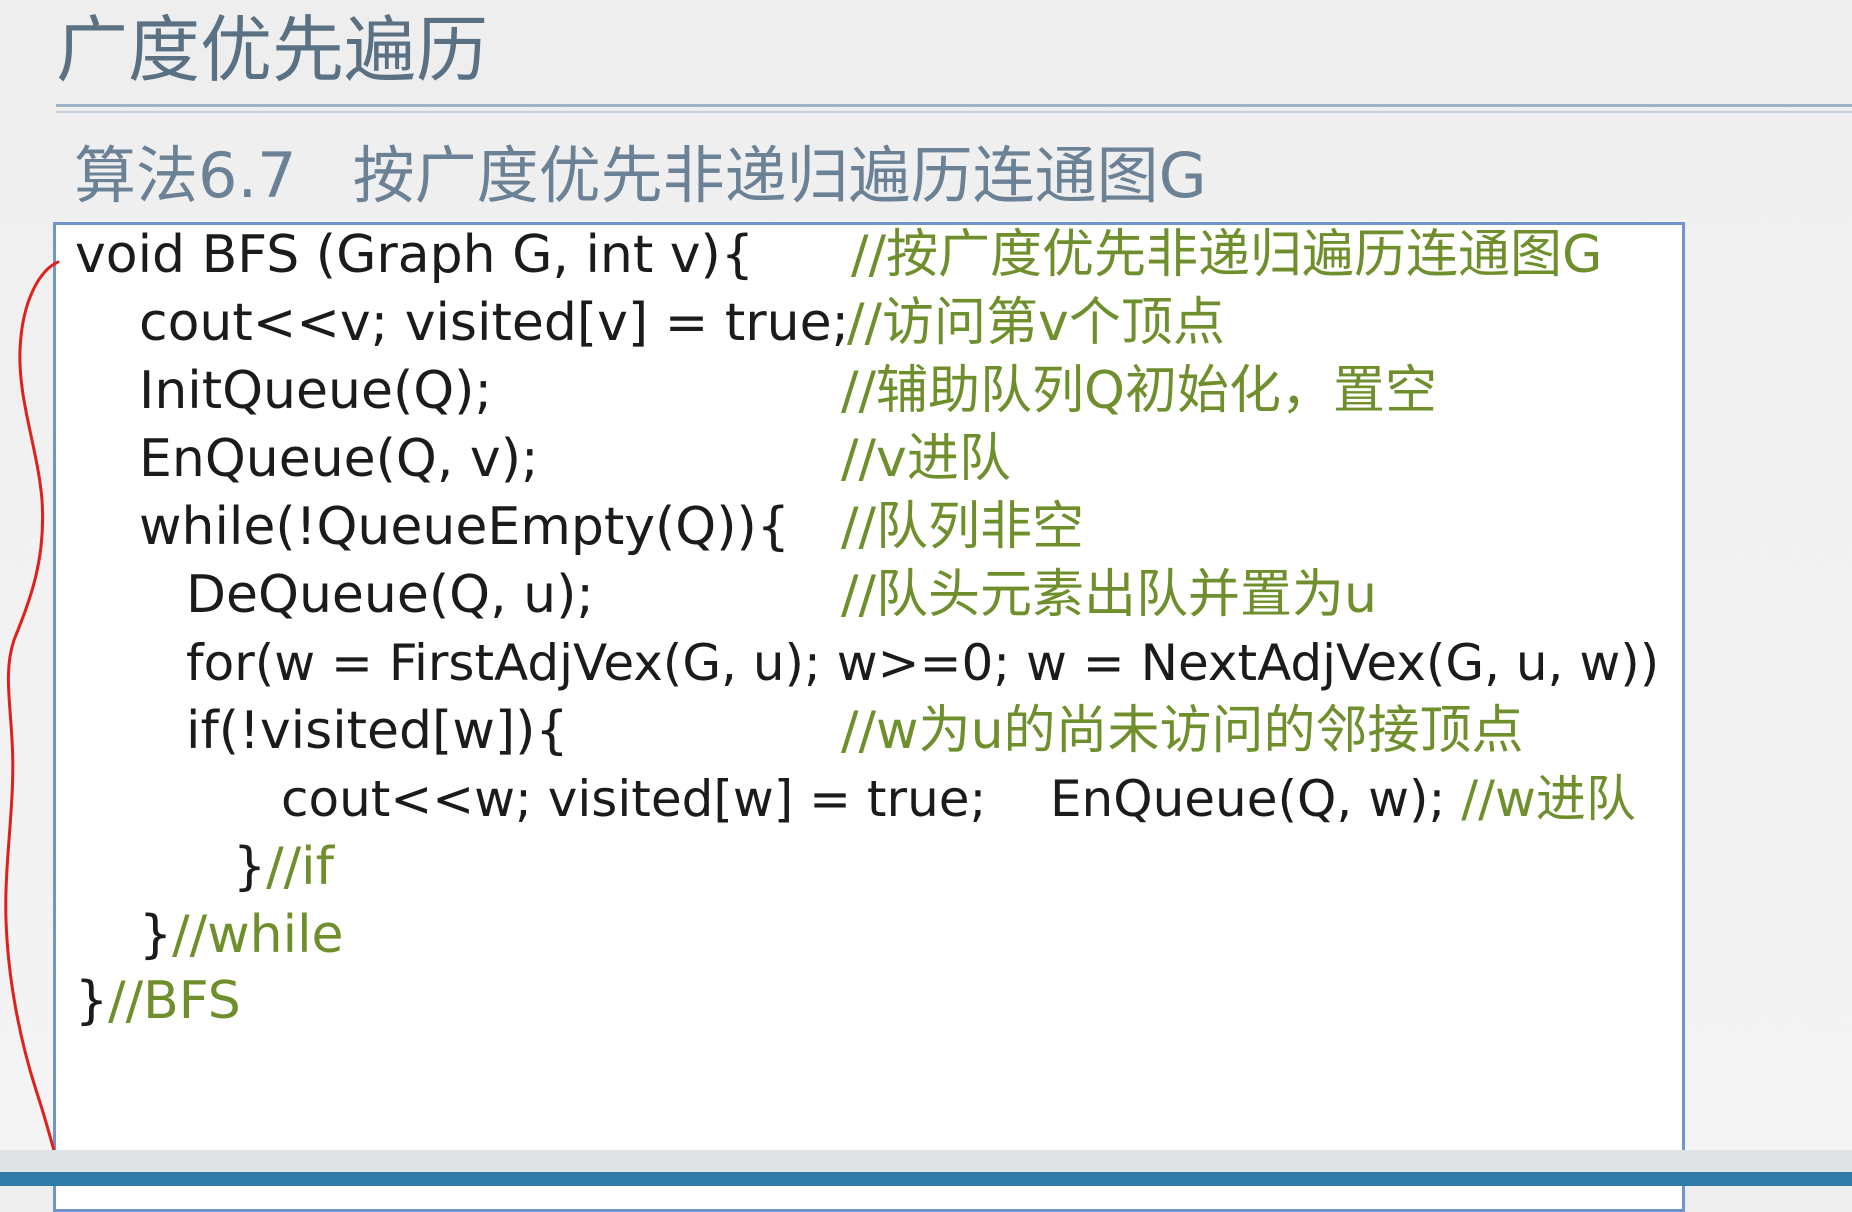 The width and height of the screenshot is (1852, 1212). I want to click on code-line-2: cout<<v; visited[v] = true;, so click(494, 323).